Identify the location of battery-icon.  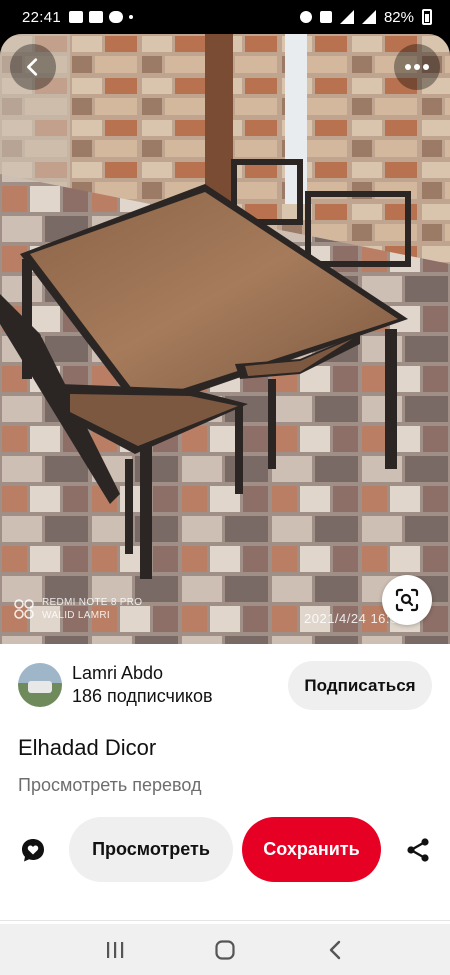
(427, 17).